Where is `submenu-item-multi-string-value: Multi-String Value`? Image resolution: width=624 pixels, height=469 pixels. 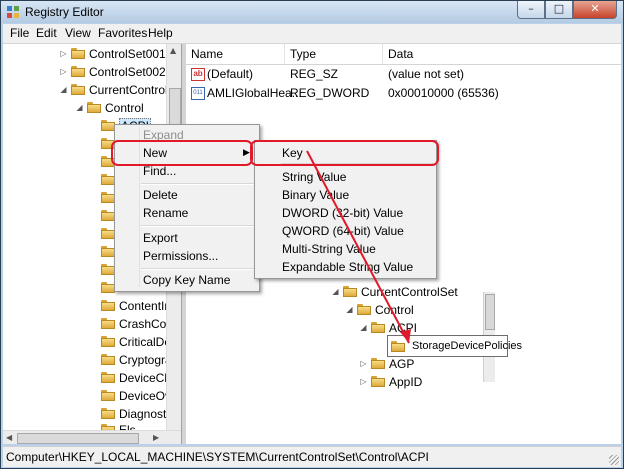
submenu-item-multi-string-value: Multi-String Value is located at coordinates (329, 249).